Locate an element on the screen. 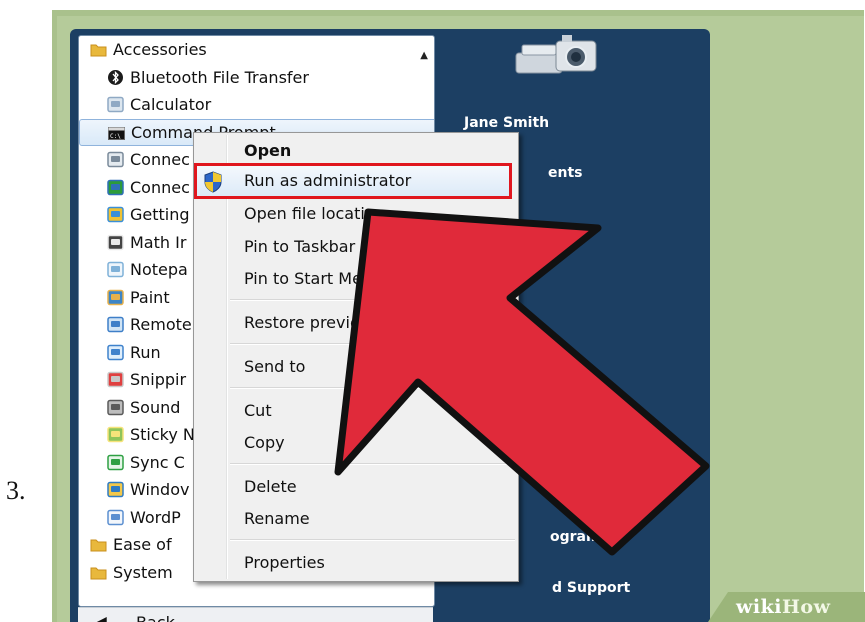 This screenshot has height=622, width=865. run-icon is located at coordinates (115, 352).